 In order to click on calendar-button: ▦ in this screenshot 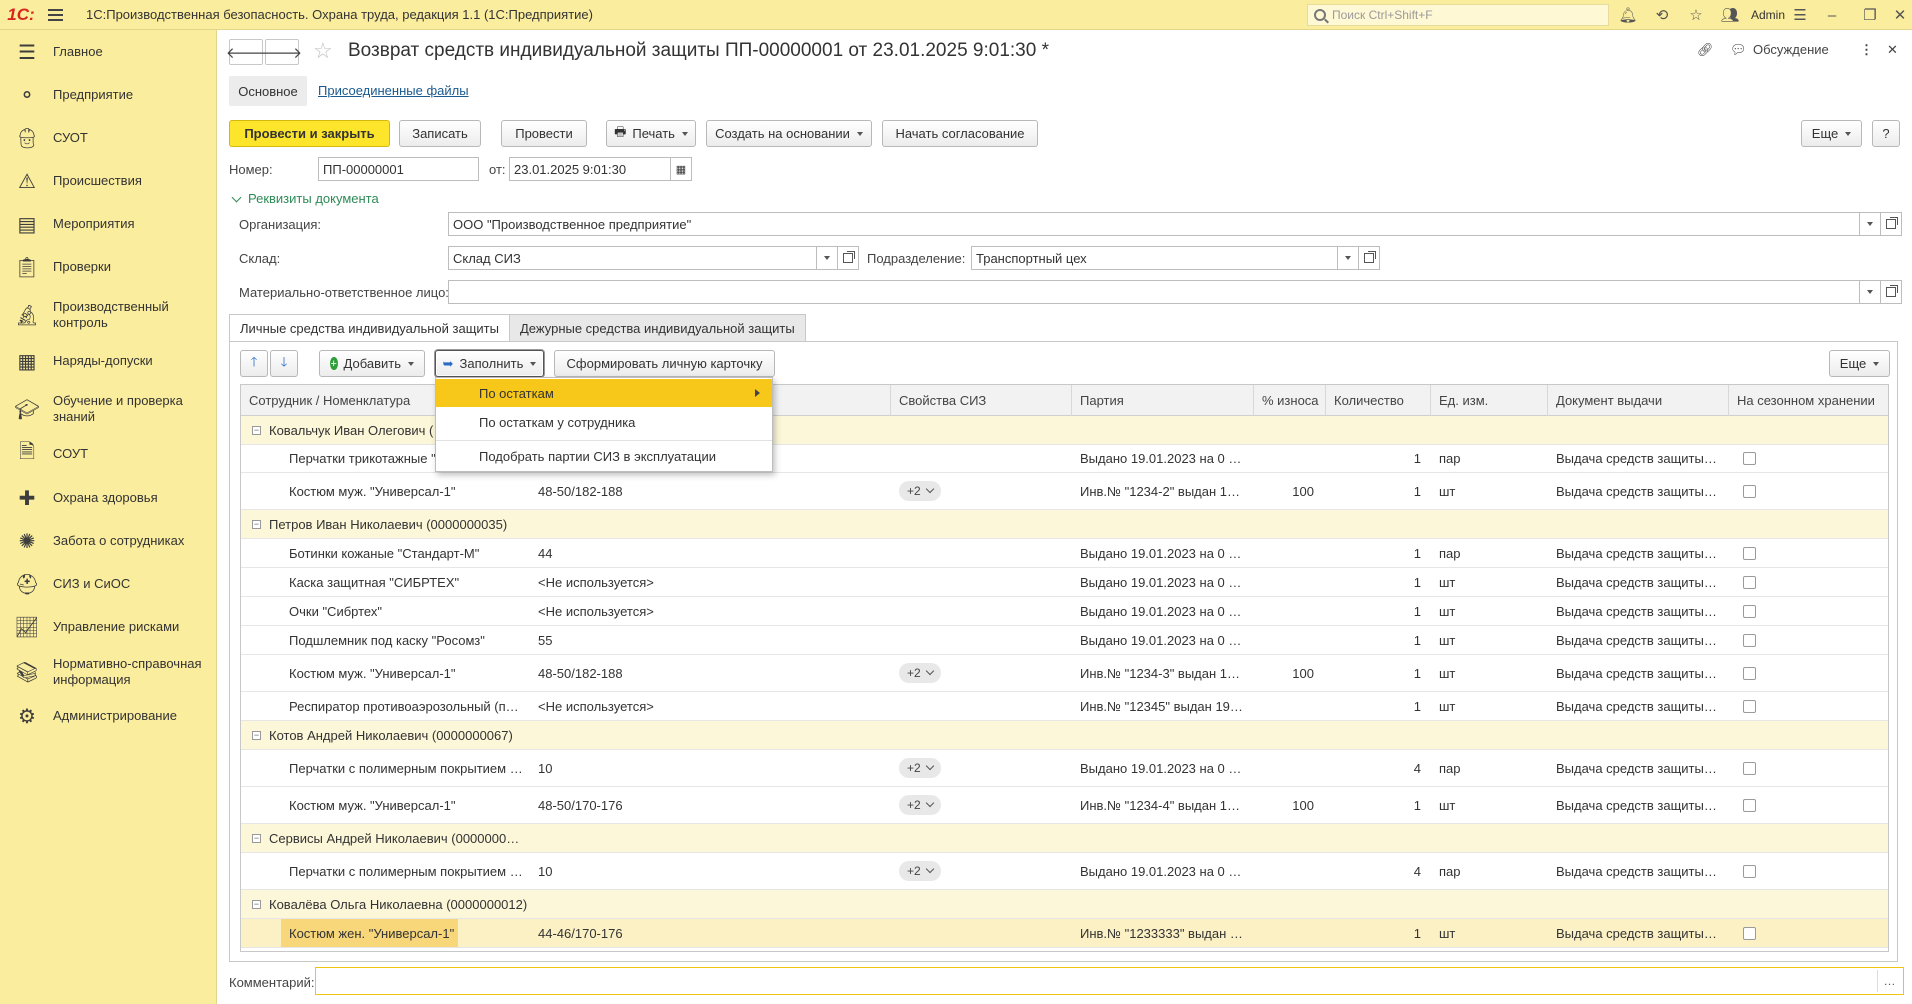, I will do `click(681, 169)`.